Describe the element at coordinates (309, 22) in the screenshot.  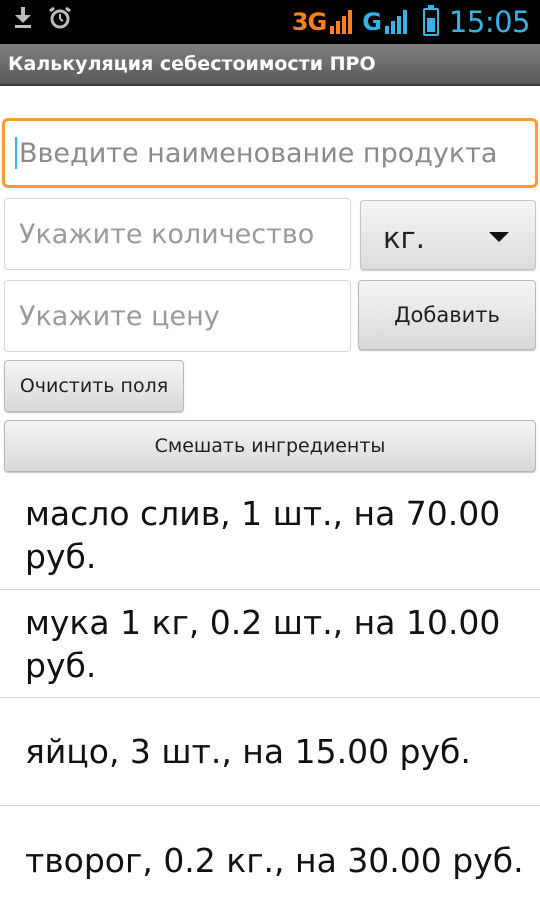
I see `network-type-3g: 3G` at that location.